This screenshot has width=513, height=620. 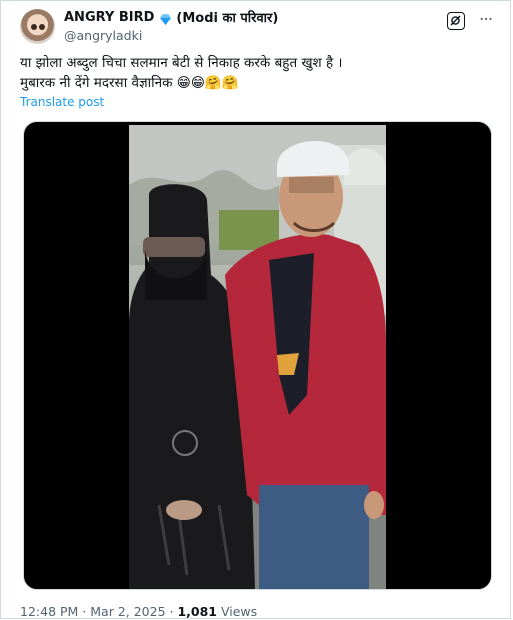 What do you see at coordinates (486, 20) in the screenshot?
I see `more-options-icon: ···` at bounding box center [486, 20].